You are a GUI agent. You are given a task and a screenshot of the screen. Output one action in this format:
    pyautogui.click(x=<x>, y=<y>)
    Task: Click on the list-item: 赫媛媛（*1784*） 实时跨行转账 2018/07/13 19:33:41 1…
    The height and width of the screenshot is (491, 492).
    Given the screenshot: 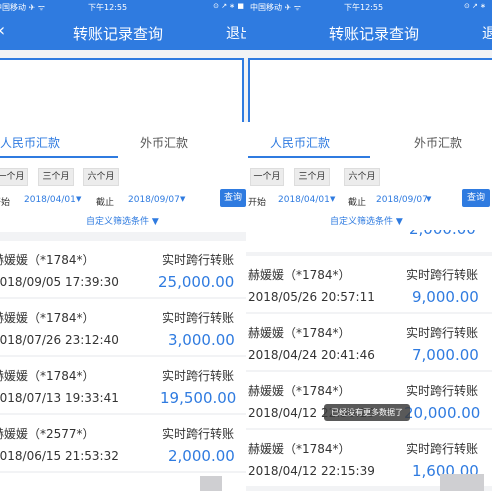 What is the action you would take?
    pyautogui.click(x=123, y=385)
    